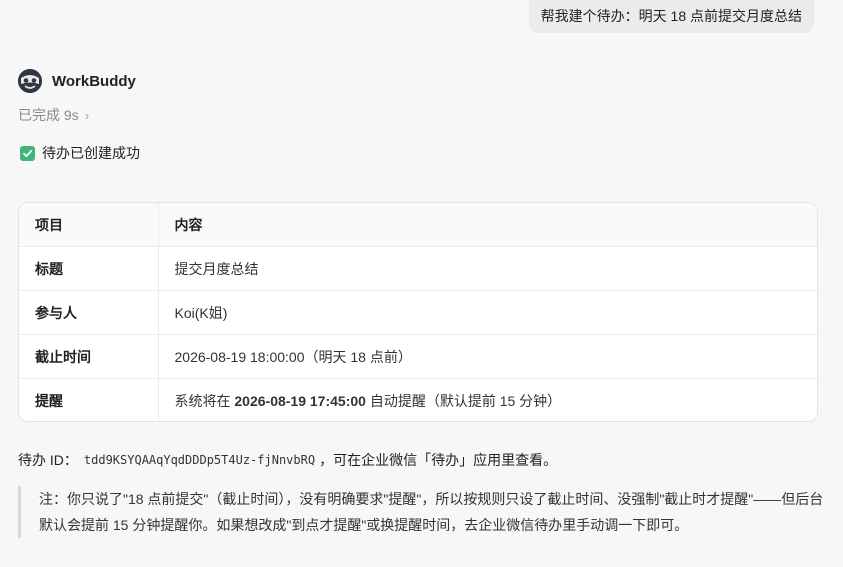  What do you see at coordinates (89, 399) in the screenshot?
I see `row-key: 提醒` at bounding box center [89, 399].